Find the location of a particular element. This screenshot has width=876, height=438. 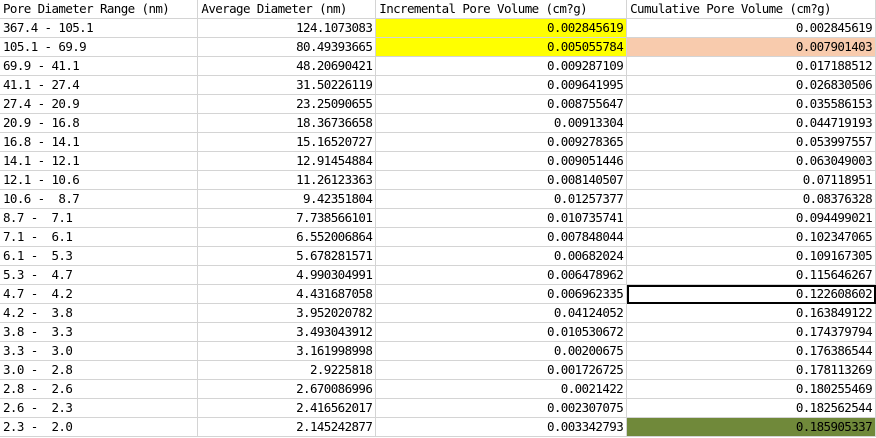

cell-pore-diameter-range: 105.1 - 69.9 is located at coordinates (99, 47).